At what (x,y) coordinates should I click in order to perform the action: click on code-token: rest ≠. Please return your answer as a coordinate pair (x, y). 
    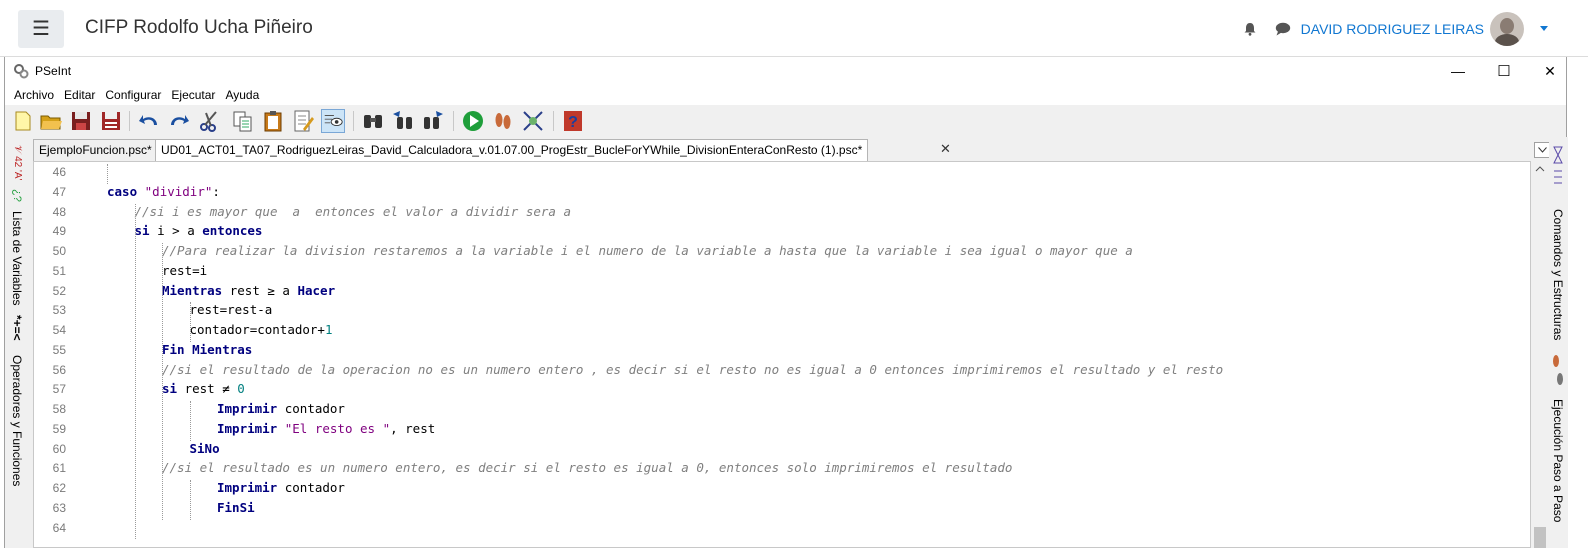
    Looking at the image, I should click on (207, 389).